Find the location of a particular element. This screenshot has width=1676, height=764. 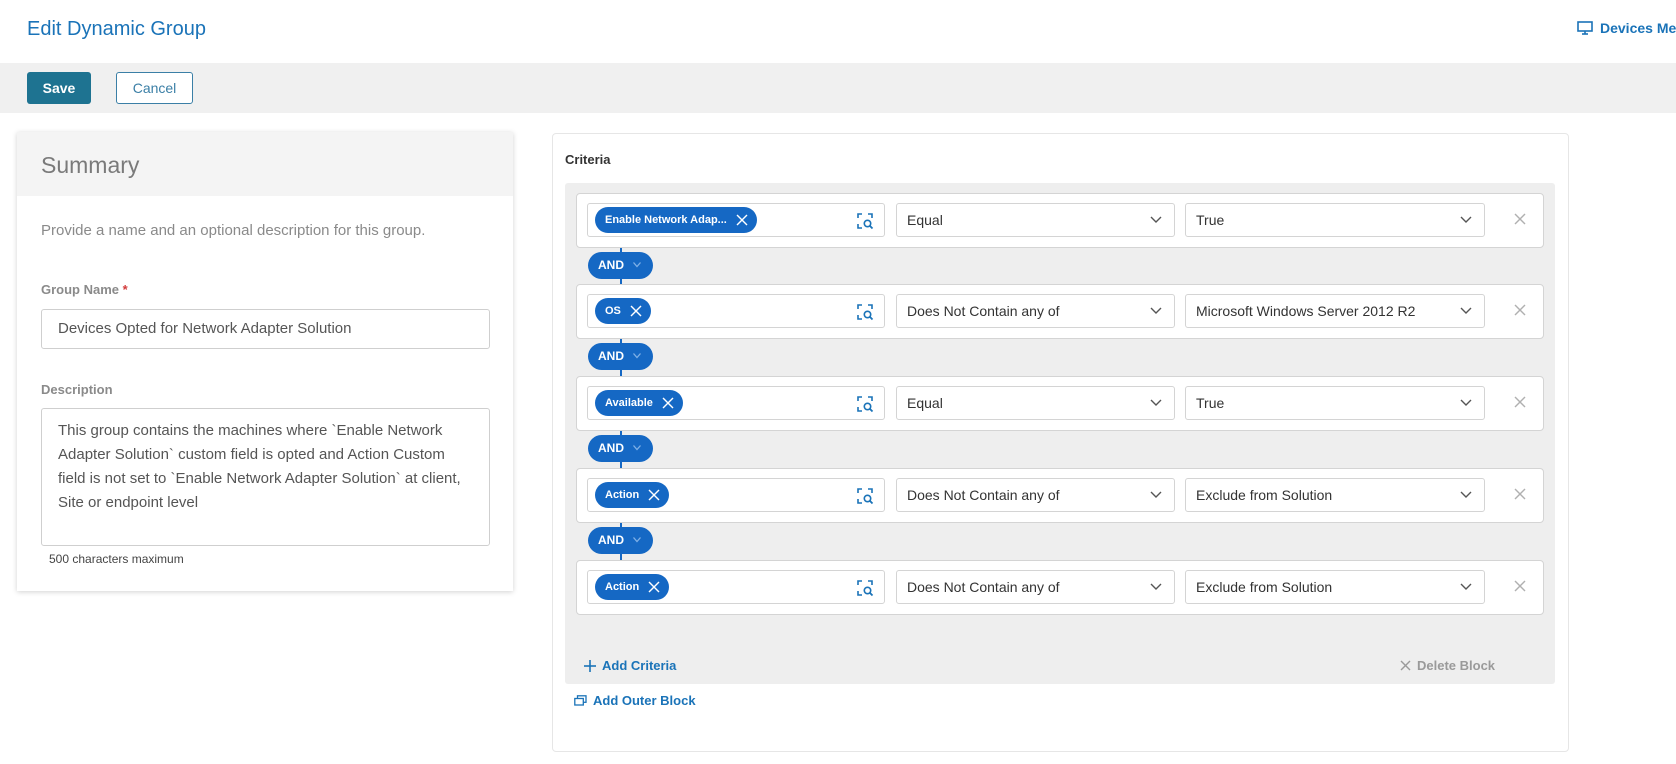

delete-block-button: Delete Block is located at coordinates (1447, 665).